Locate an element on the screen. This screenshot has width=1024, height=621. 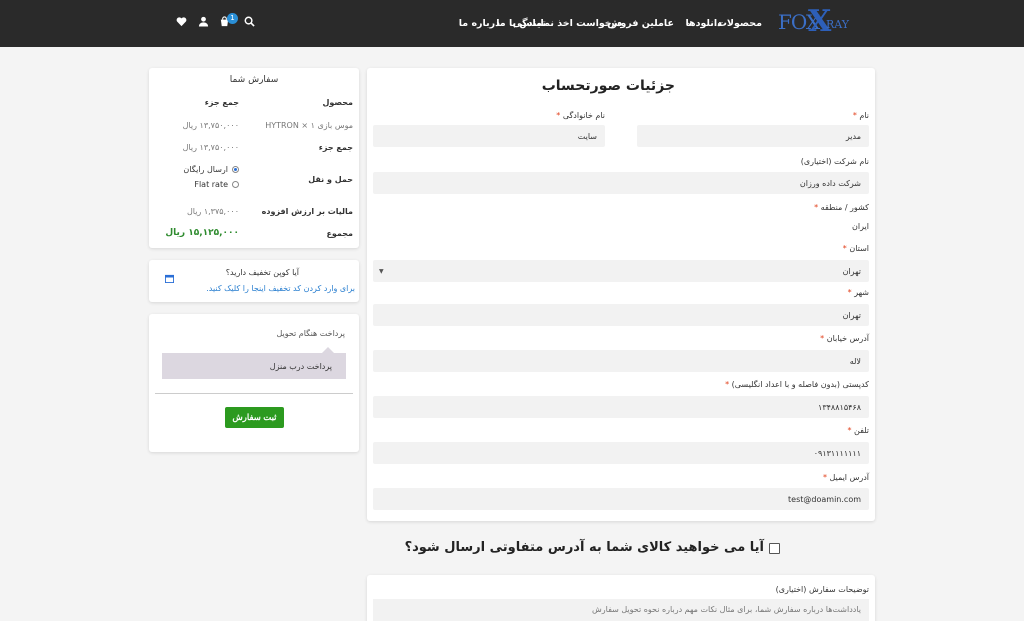
payment-method-label: پرداخت هنگام تحویل is located at coordinates (310, 333).